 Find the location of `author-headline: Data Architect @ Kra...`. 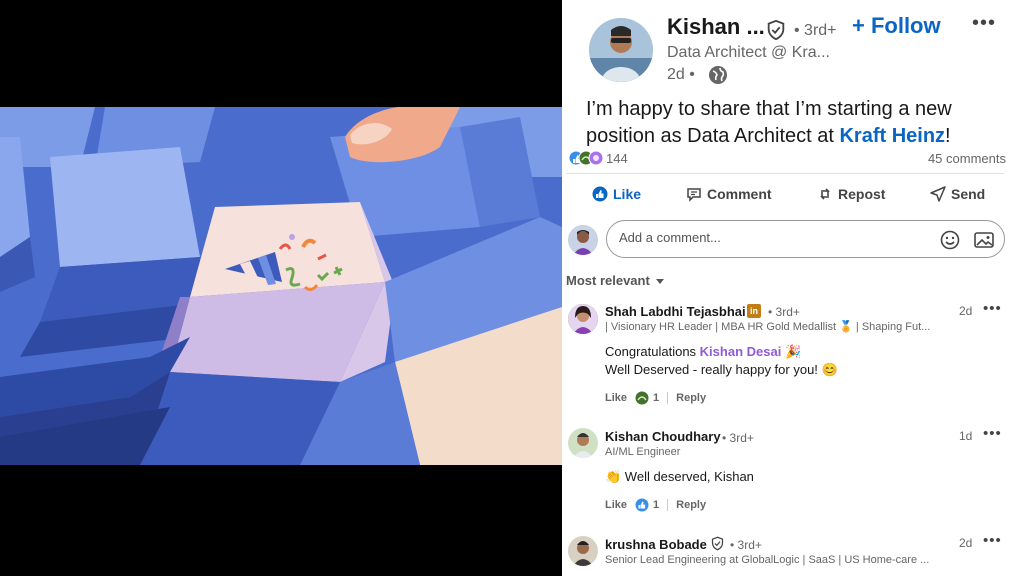

author-headline: Data Architect @ Kra... is located at coordinates (748, 52).